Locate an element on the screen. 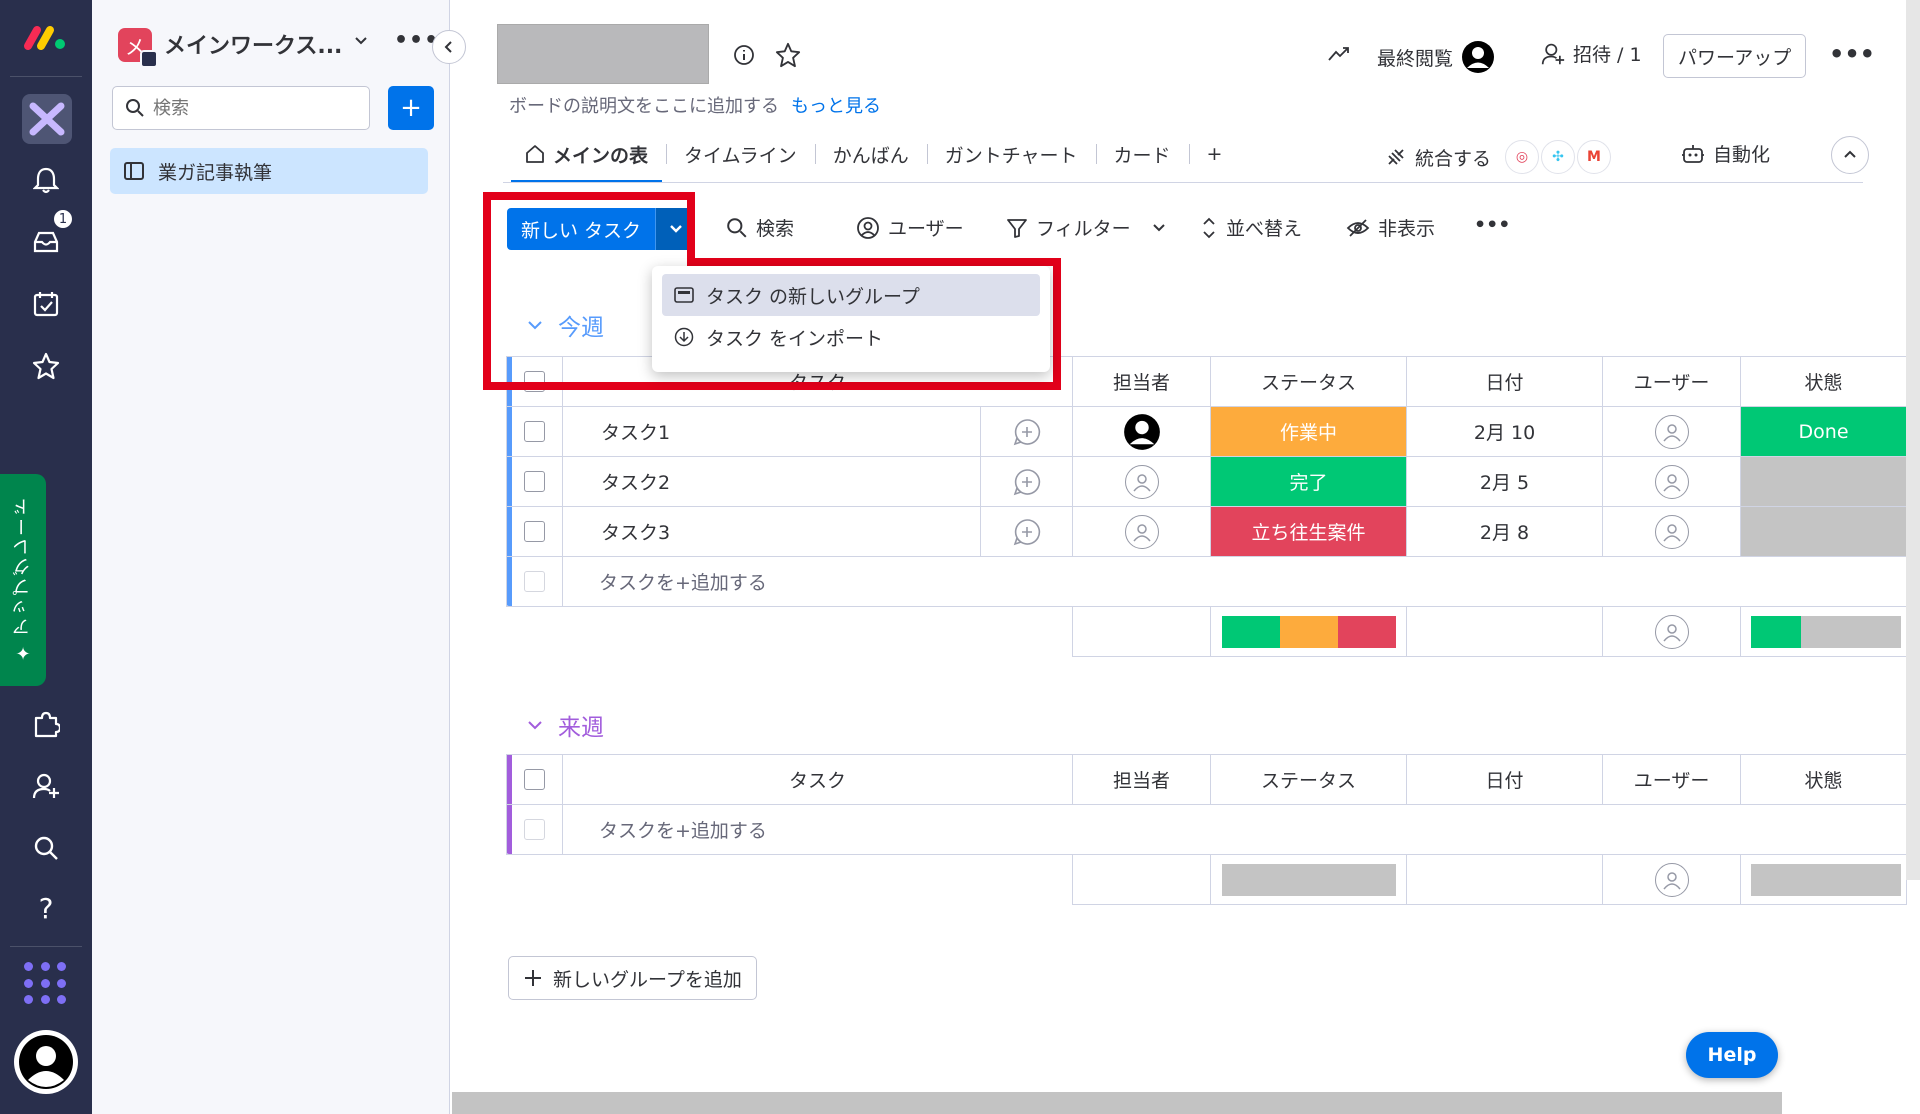  sidebar-search is located at coordinates (241, 108).